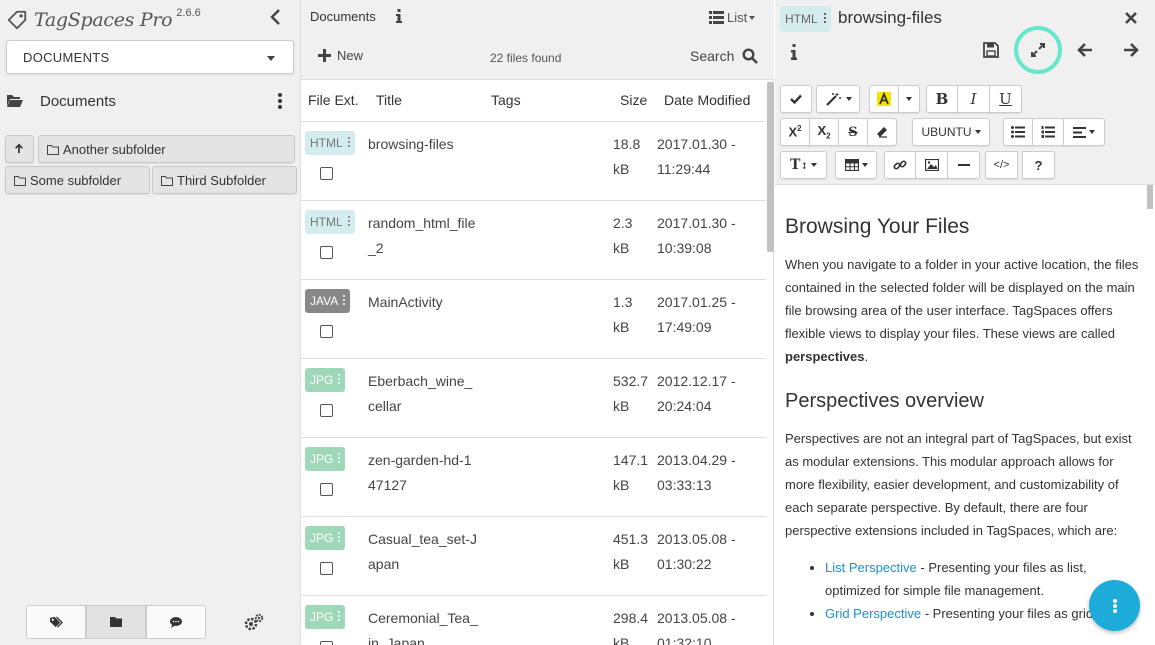  I want to click on view-switcher: List, so click(732, 17).